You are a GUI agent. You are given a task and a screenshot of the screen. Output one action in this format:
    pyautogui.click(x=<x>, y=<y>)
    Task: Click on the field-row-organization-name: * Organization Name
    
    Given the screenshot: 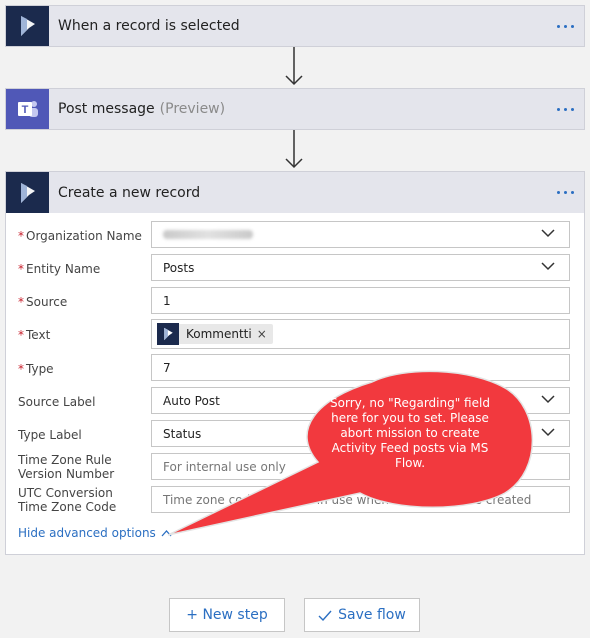 What is the action you would take?
    pyautogui.click(x=295, y=235)
    